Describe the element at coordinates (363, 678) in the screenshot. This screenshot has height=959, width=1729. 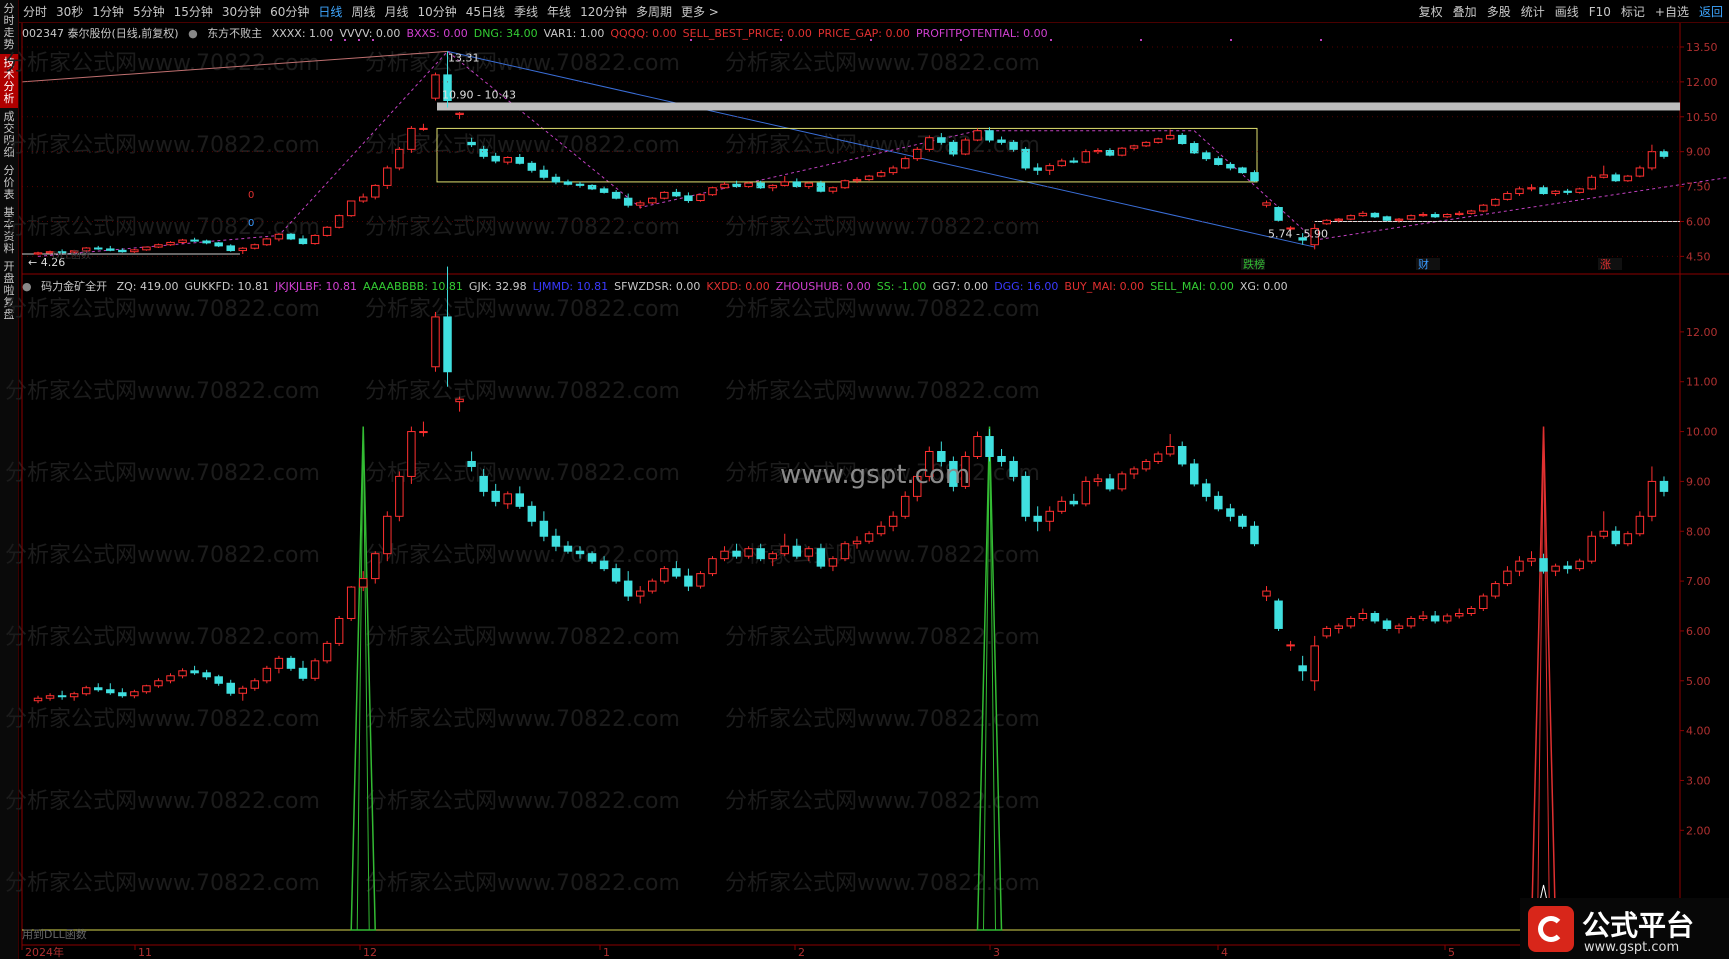
I see `signal-spike-inner` at that location.